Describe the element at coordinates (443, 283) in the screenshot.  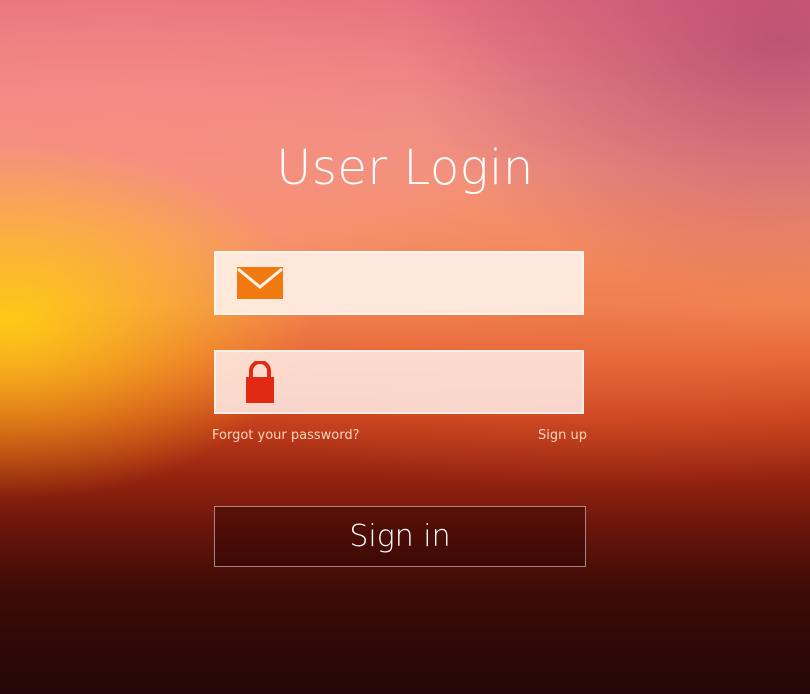
I see `email-input` at that location.